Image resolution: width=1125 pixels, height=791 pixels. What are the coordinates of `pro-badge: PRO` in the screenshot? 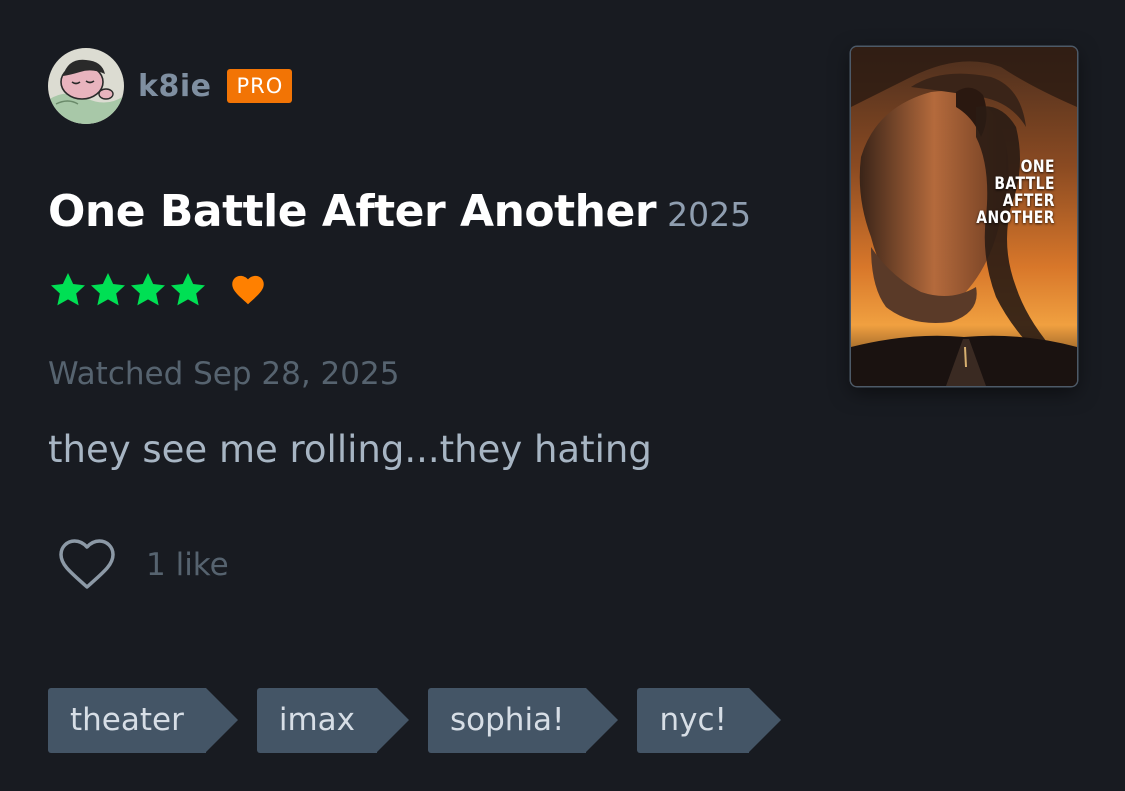 It's located at (260, 86).